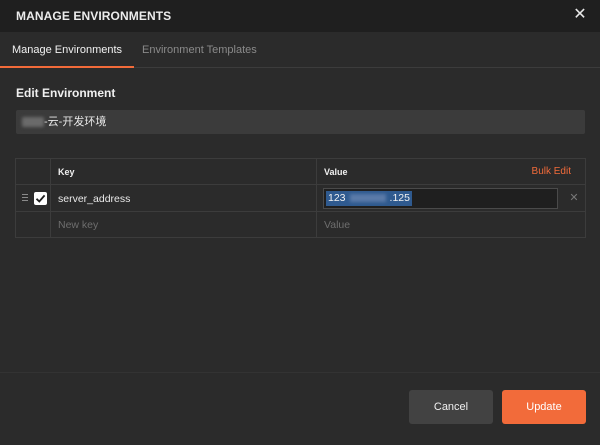  I want to click on column-header-key: Key, so click(66, 172).